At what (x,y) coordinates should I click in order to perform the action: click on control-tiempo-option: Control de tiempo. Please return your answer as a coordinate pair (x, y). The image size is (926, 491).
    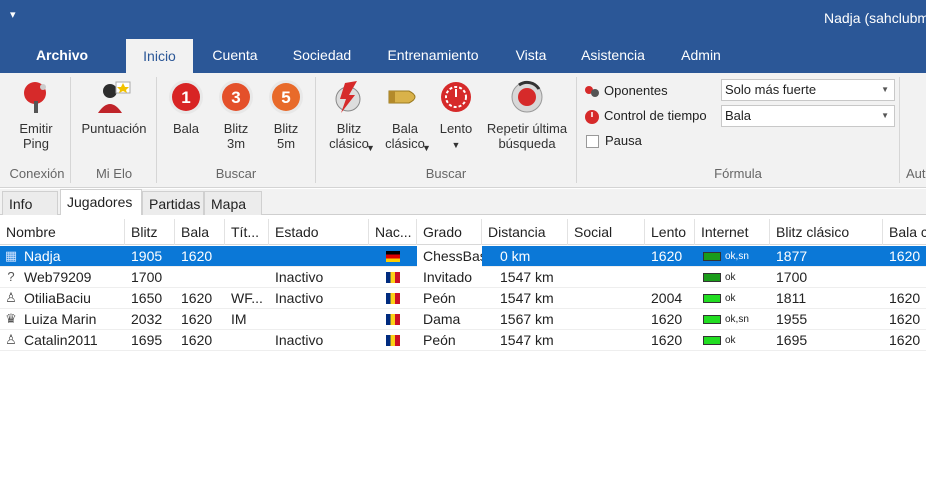
    Looking at the image, I should click on (645, 116).